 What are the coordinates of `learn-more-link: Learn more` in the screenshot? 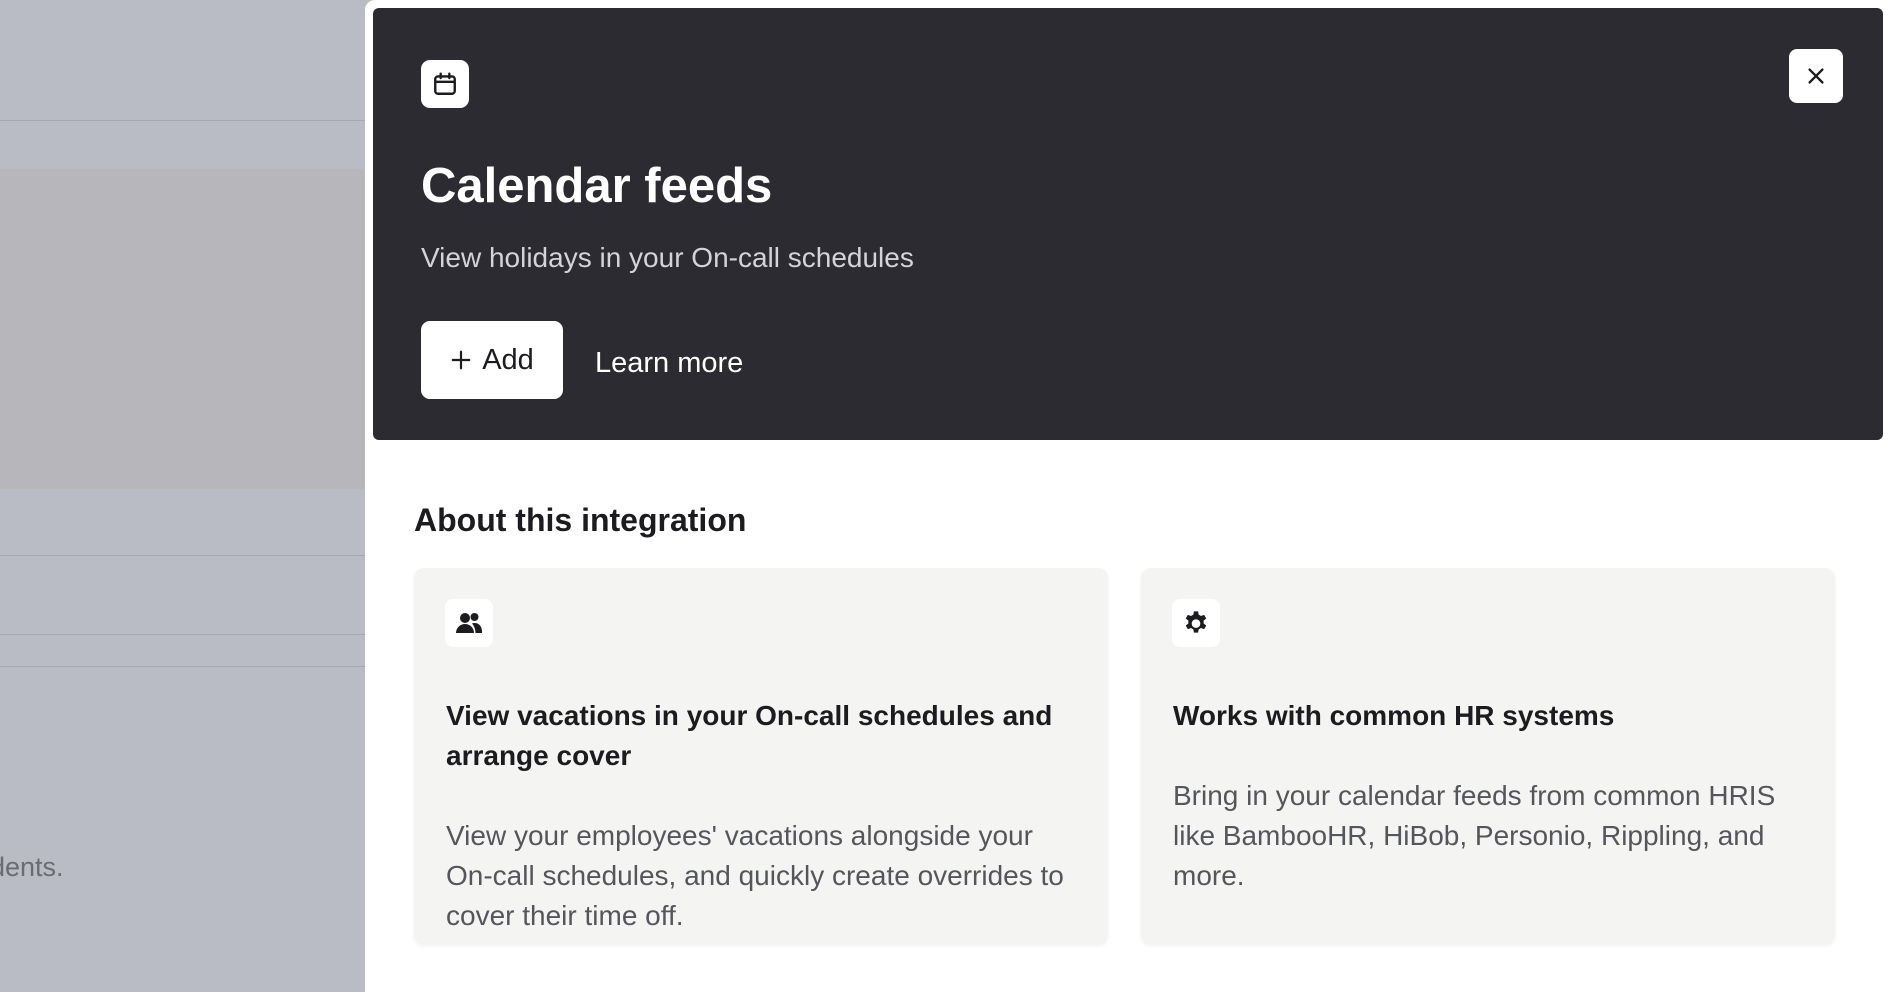 It's located at (669, 363).